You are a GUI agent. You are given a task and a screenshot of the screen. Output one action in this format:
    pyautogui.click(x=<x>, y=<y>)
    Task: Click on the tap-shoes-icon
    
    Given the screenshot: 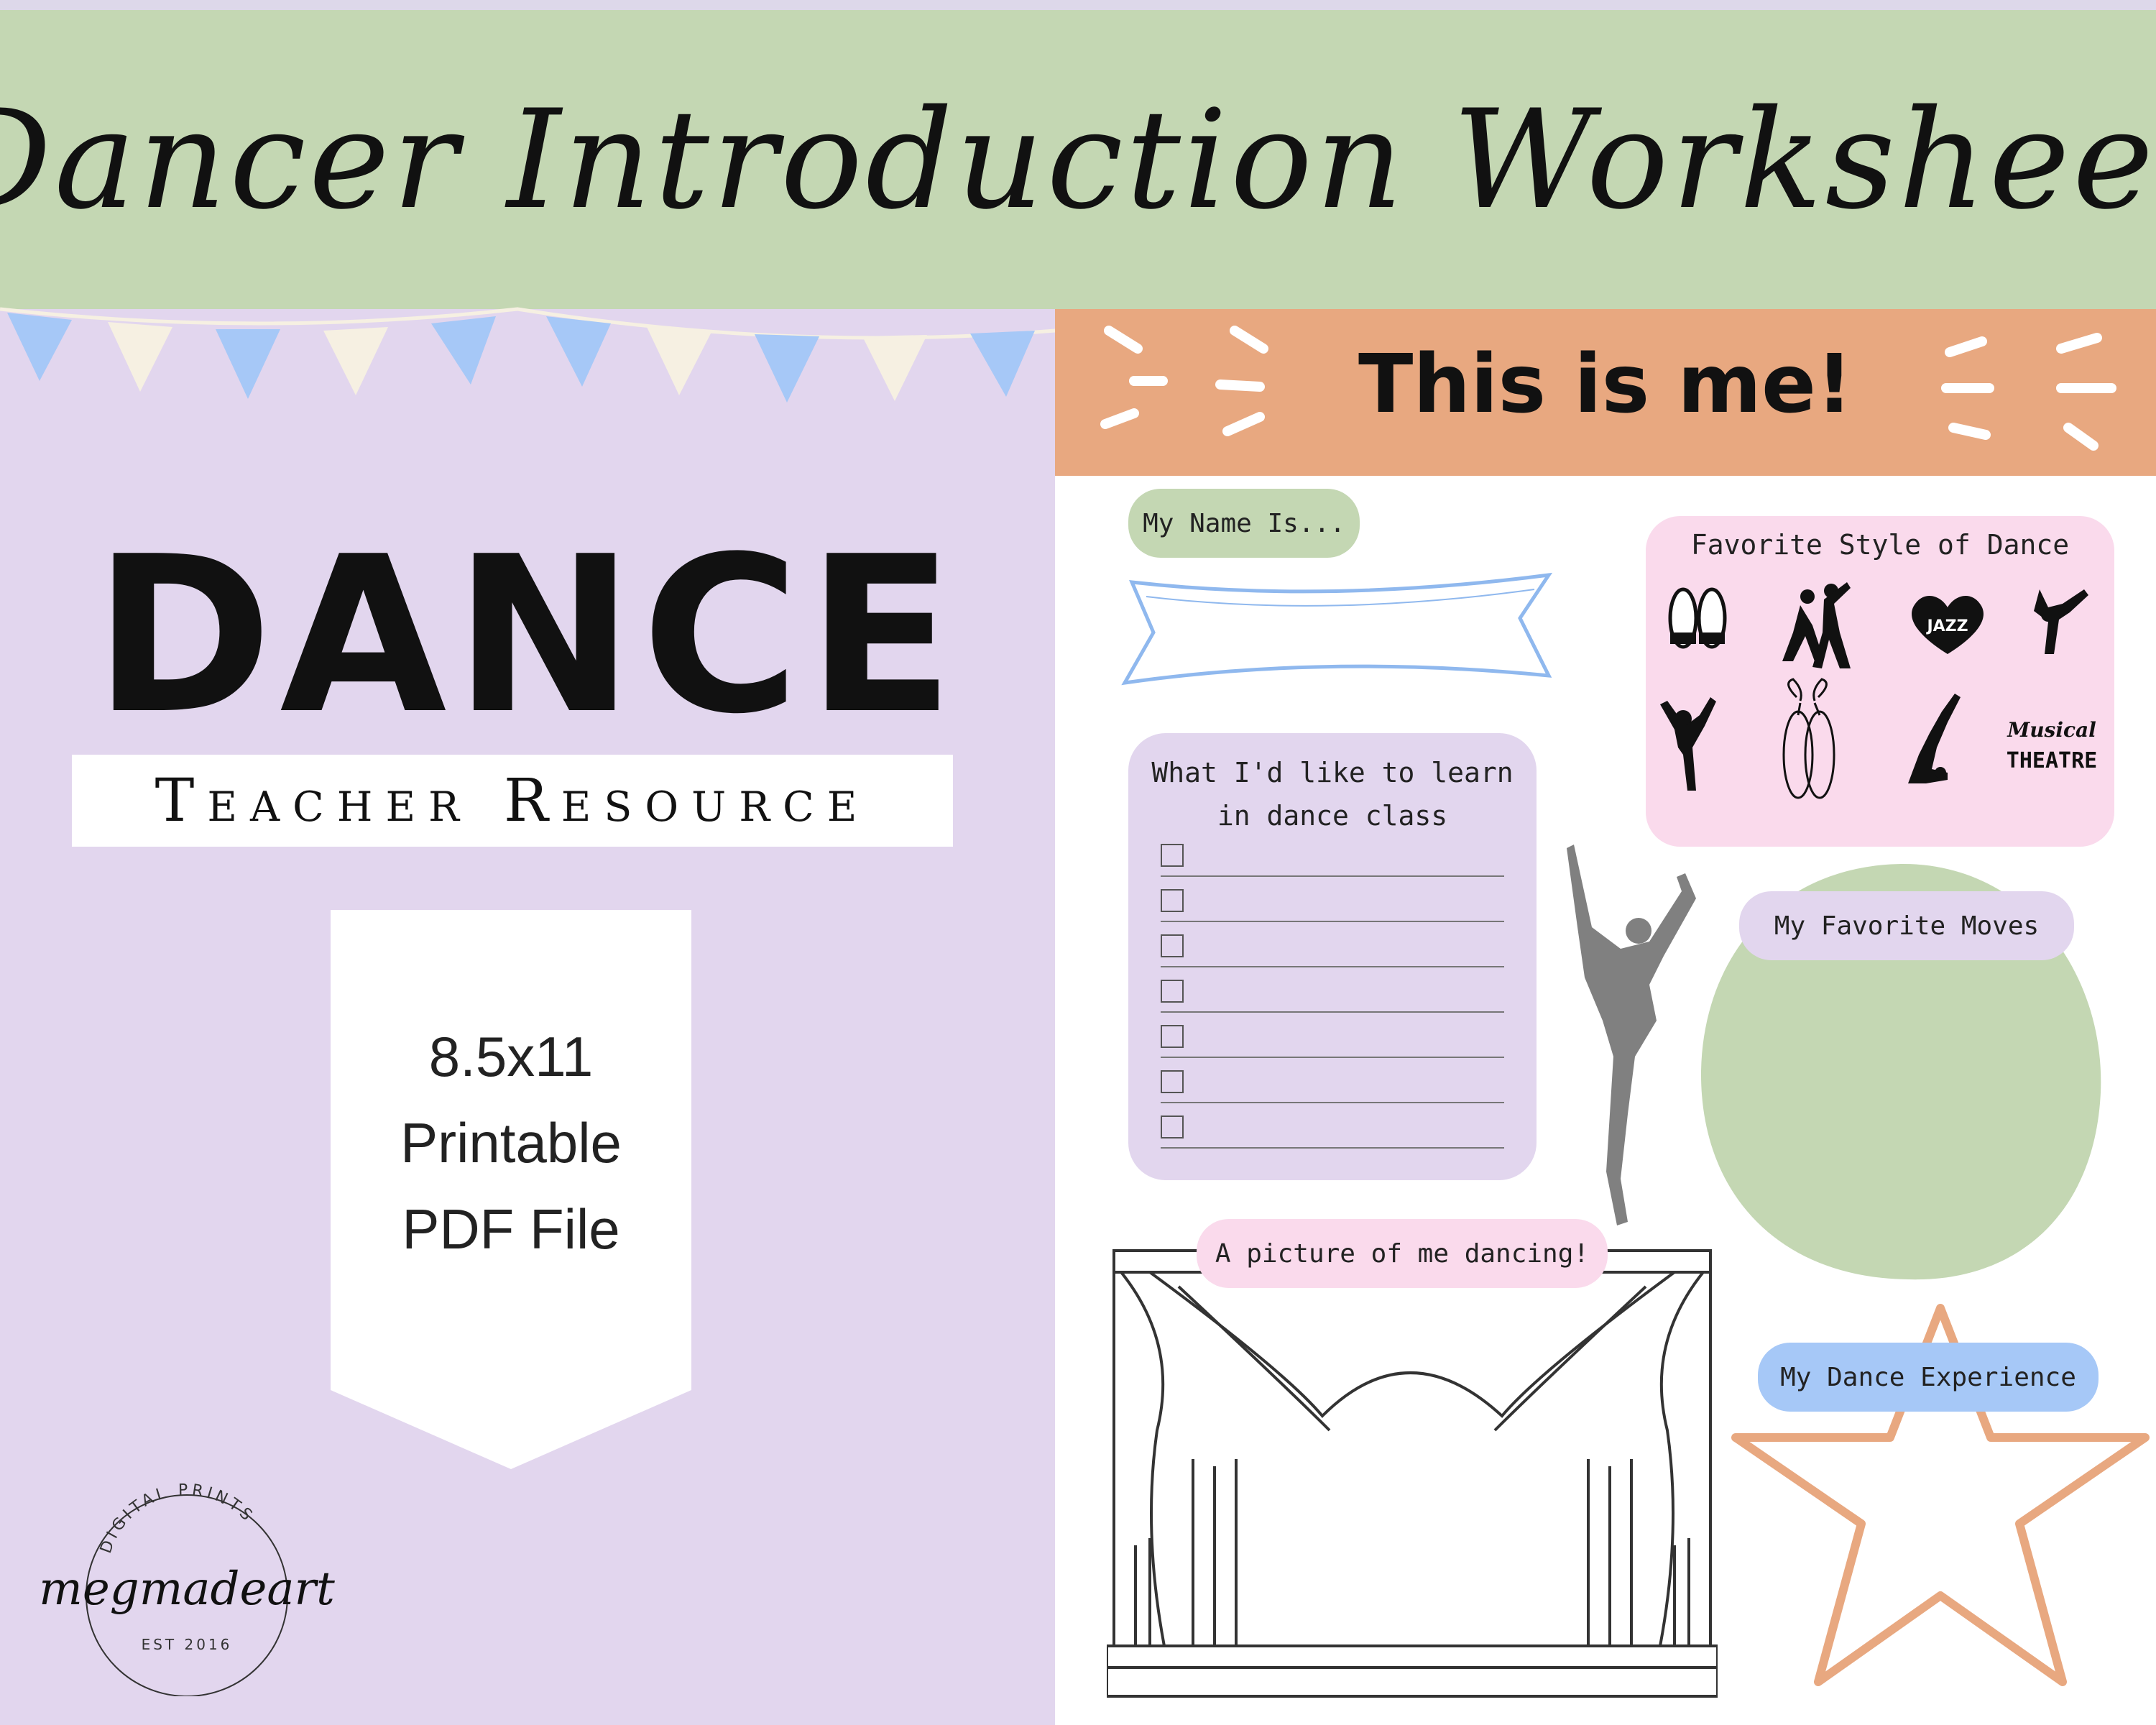 What is the action you would take?
    pyautogui.click(x=1698, y=618)
    